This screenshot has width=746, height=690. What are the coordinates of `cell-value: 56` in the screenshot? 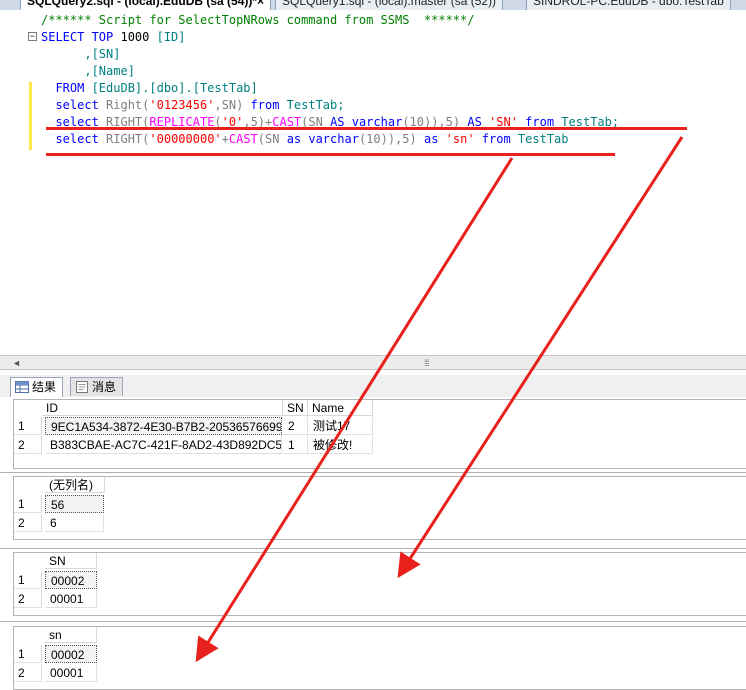 It's located at (74, 504).